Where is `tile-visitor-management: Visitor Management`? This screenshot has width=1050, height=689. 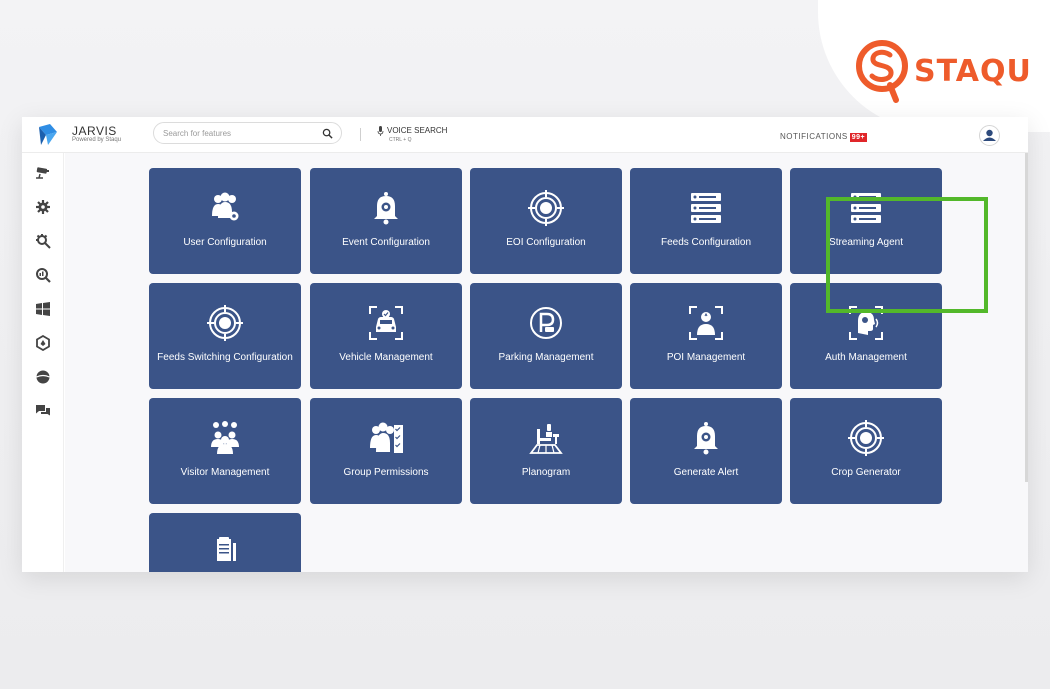 tile-visitor-management: Visitor Management is located at coordinates (225, 451).